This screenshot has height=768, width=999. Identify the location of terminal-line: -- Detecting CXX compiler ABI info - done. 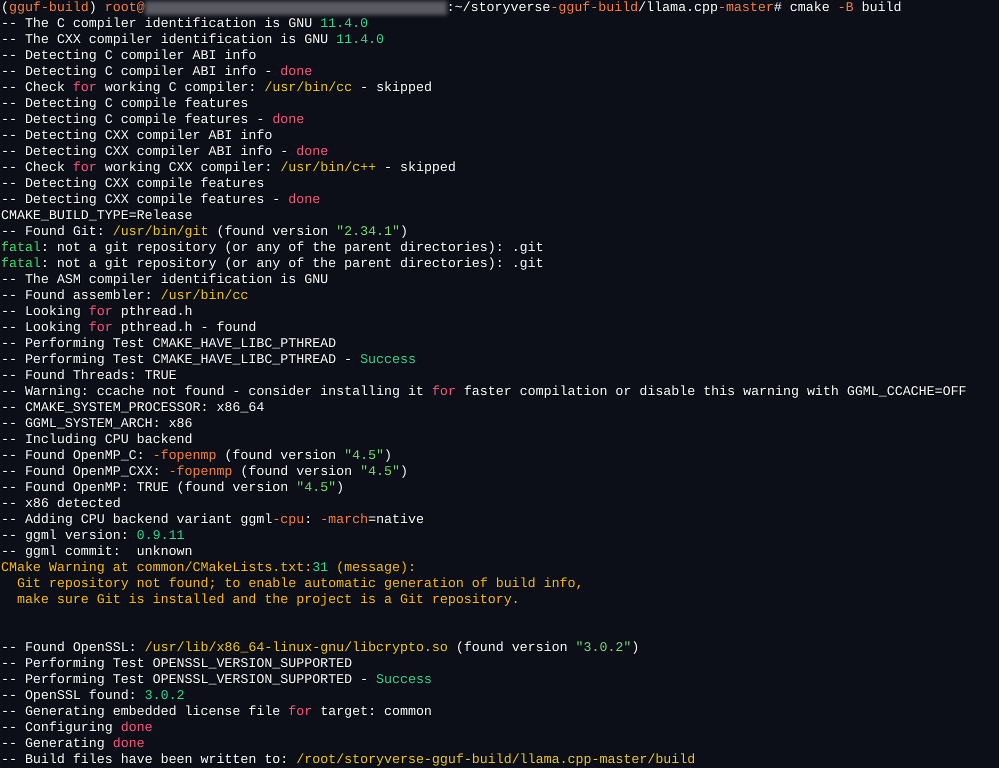
(164, 152).